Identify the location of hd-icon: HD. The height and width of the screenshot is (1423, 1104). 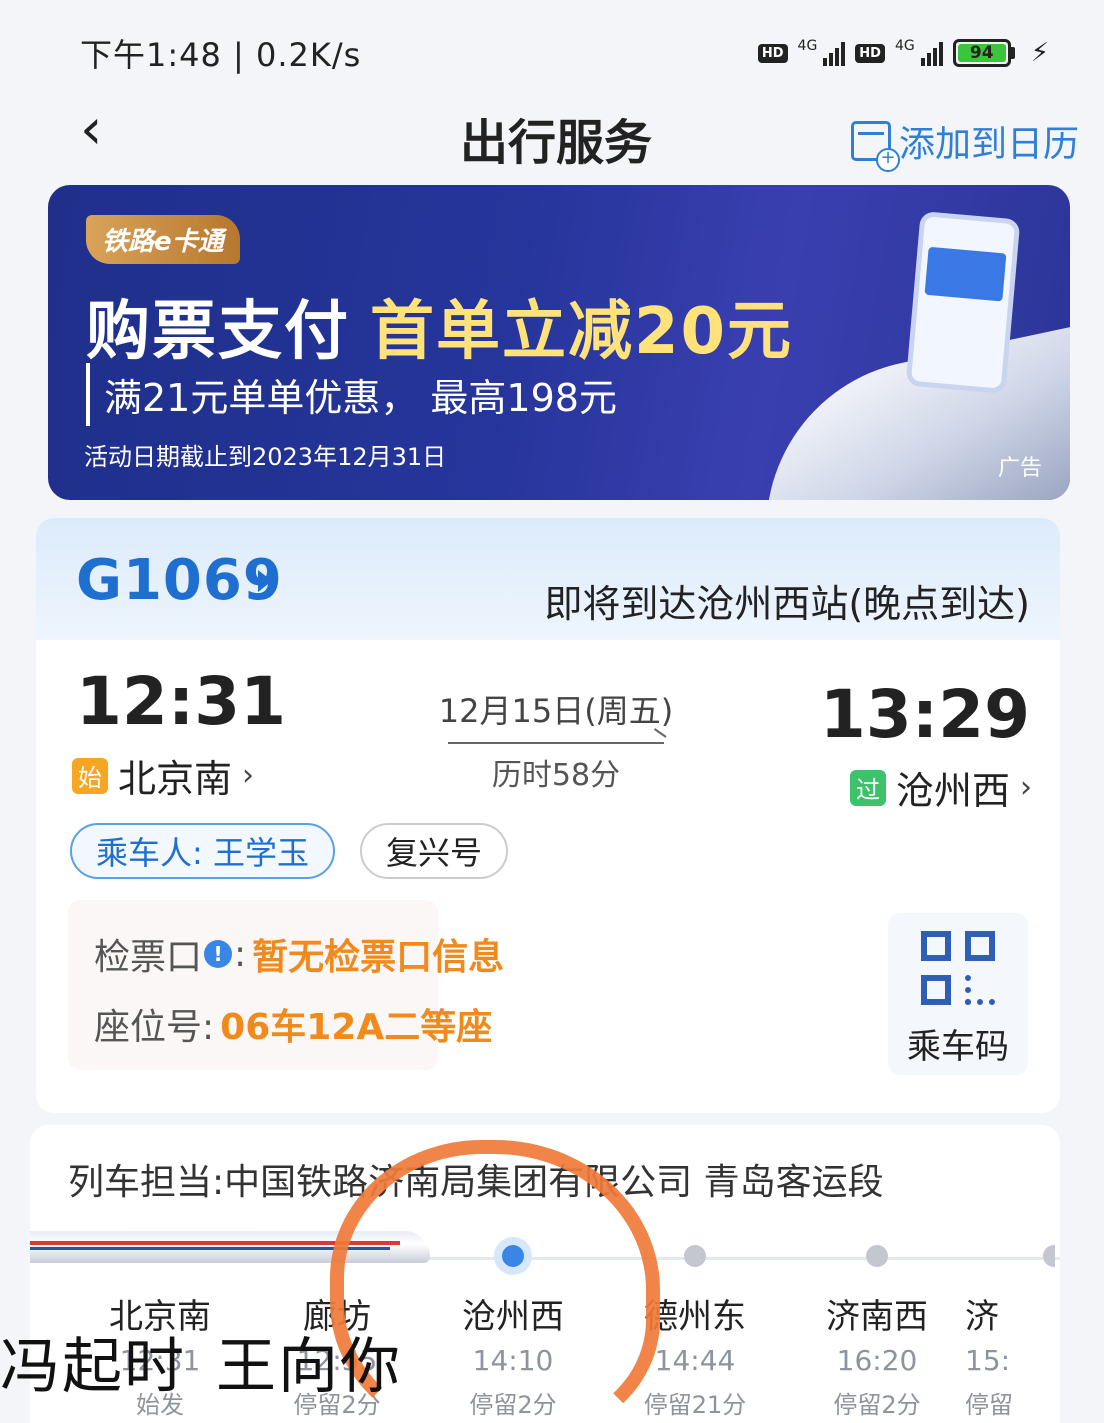
(772, 53).